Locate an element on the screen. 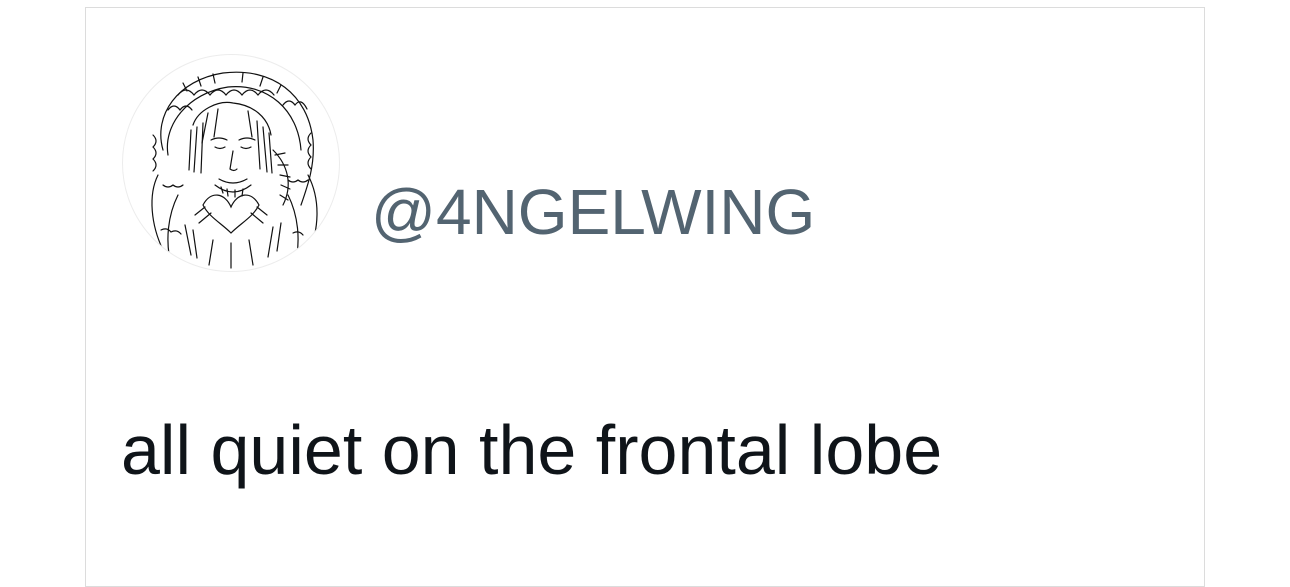 The height and width of the screenshot is (587, 1290). sketch-portrait-icon is located at coordinates (234, 170).